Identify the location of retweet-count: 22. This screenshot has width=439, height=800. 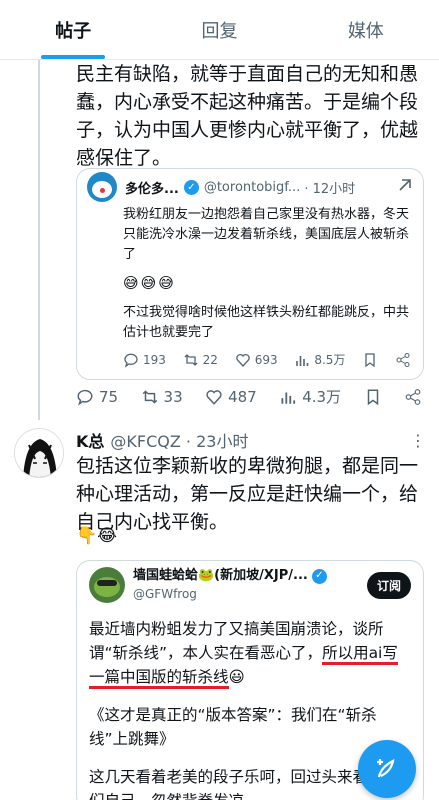
(210, 359).